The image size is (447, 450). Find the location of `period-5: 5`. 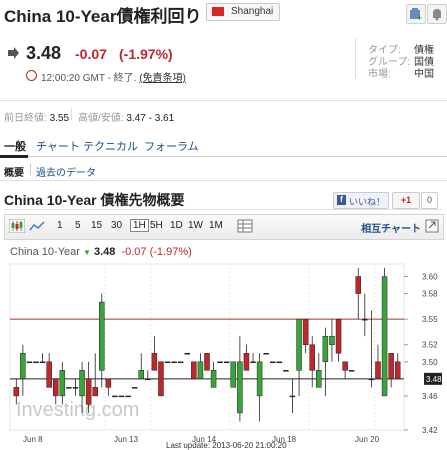

period-5: 5 is located at coordinates (78, 225).